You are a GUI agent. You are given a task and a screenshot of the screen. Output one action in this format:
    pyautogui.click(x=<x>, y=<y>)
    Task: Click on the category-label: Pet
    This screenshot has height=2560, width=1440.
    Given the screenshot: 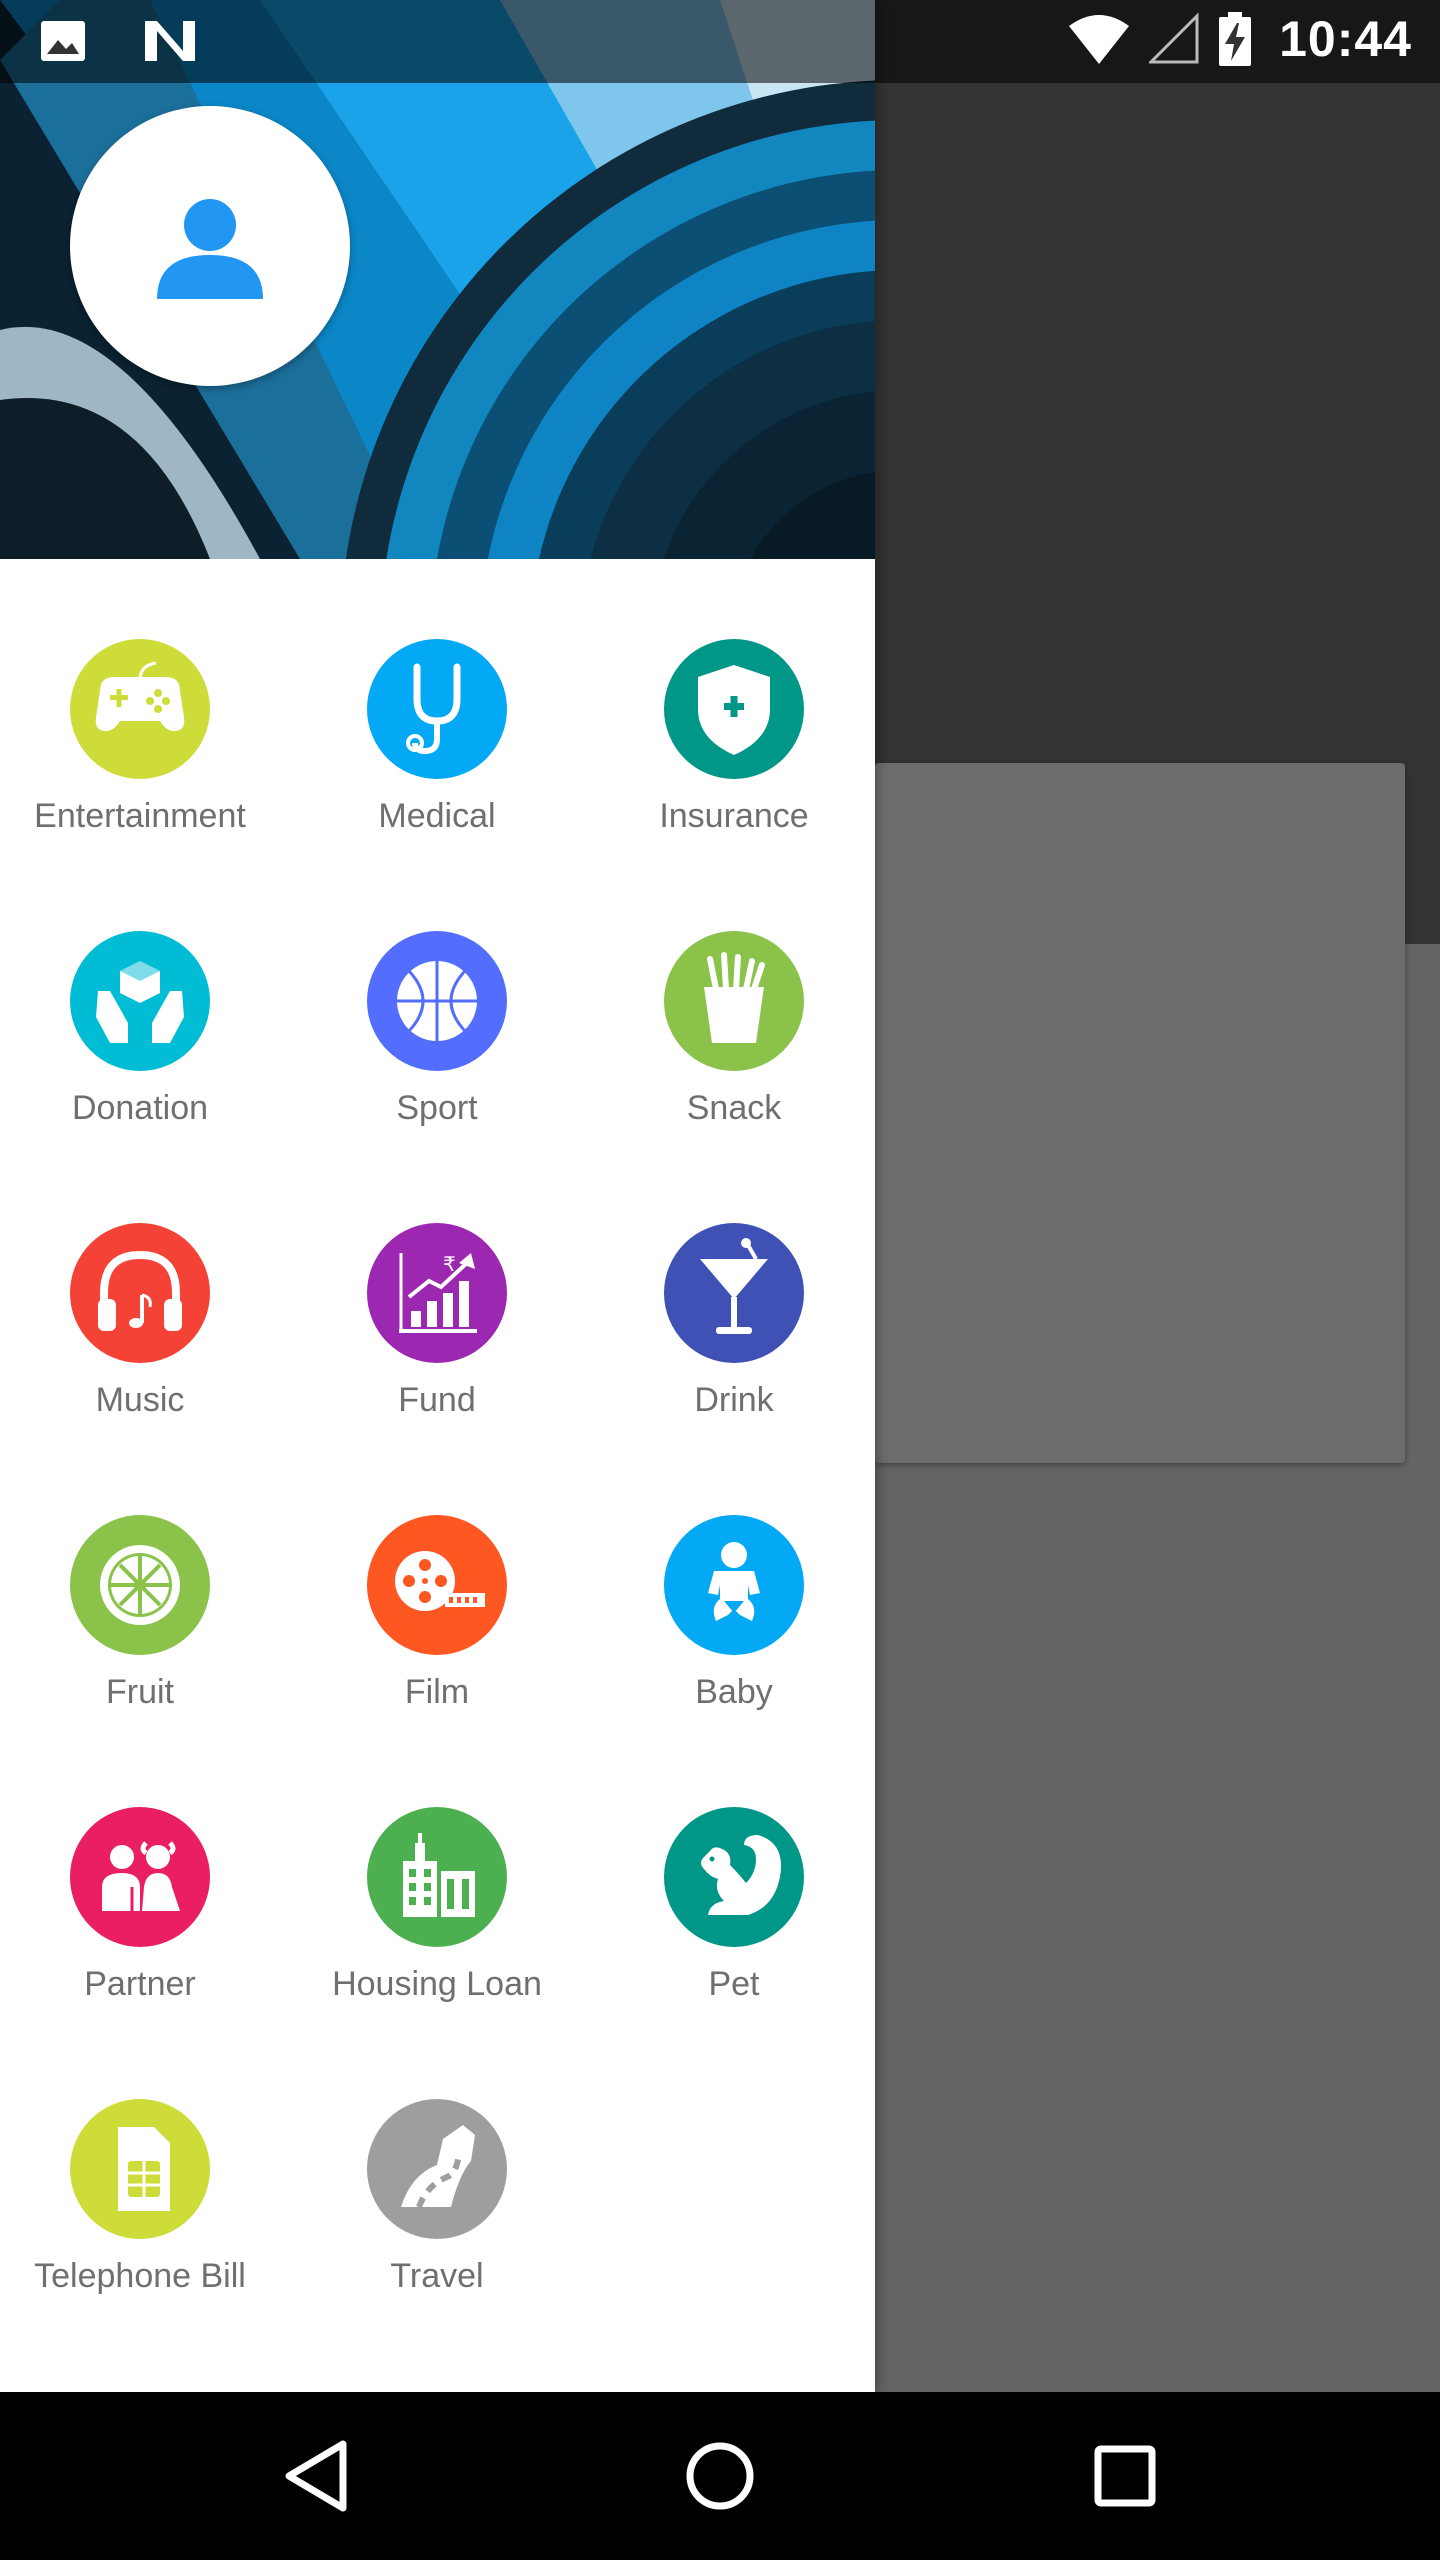 What is the action you would take?
    pyautogui.click(x=734, y=1984)
    